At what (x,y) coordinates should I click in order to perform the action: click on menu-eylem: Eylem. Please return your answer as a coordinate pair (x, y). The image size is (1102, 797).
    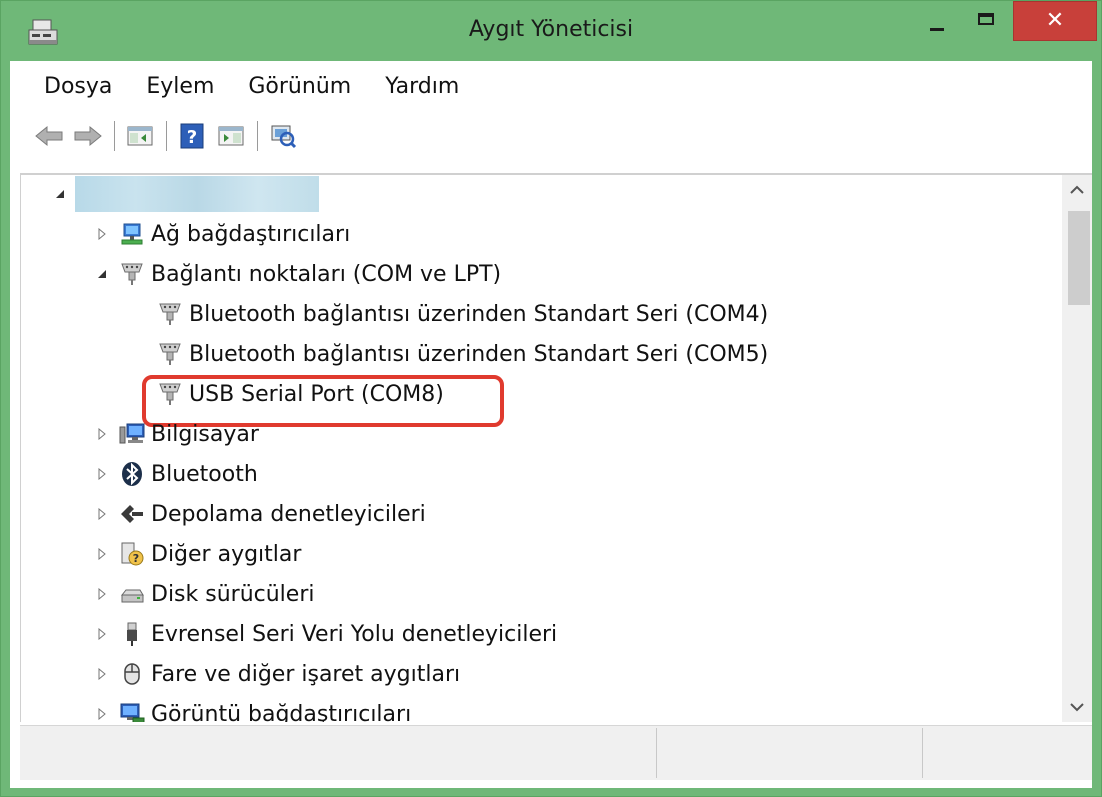
    Looking at the image, I should click on (180, 86).